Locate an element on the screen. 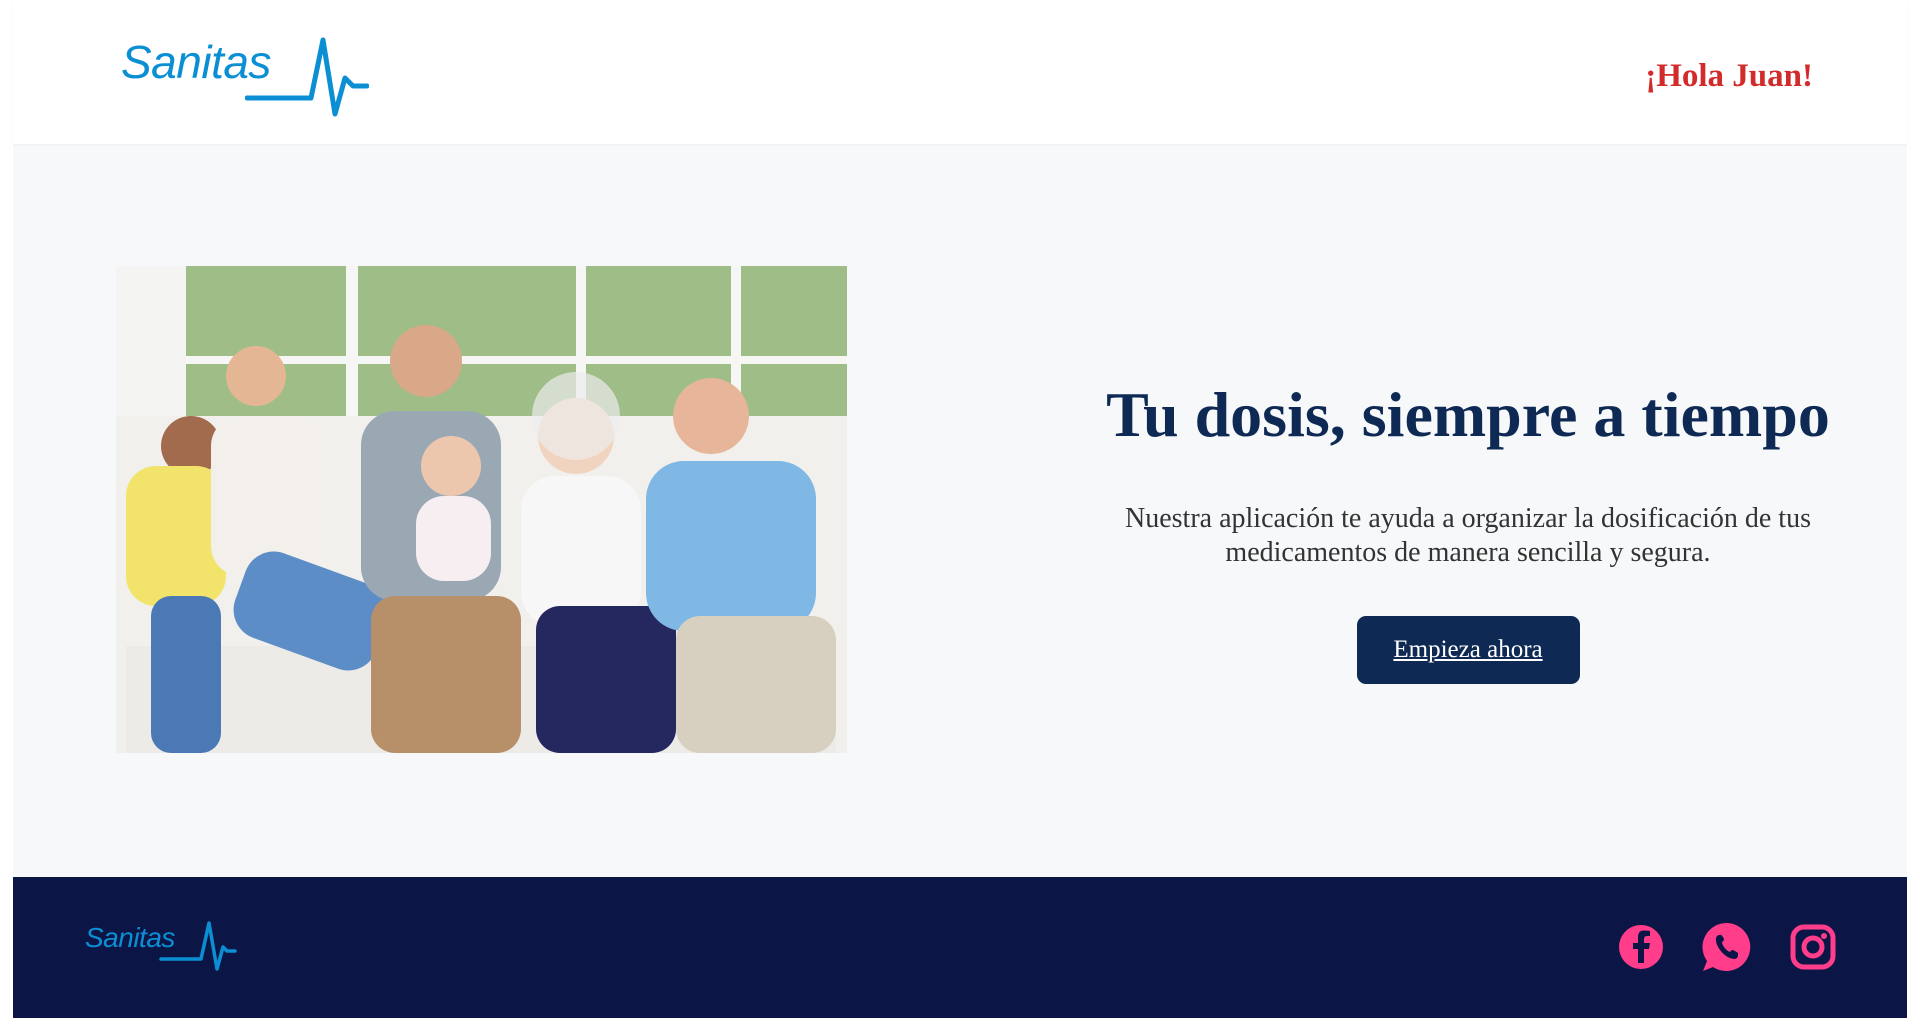  footer: Sanitas is located at coordinates (960, 947).